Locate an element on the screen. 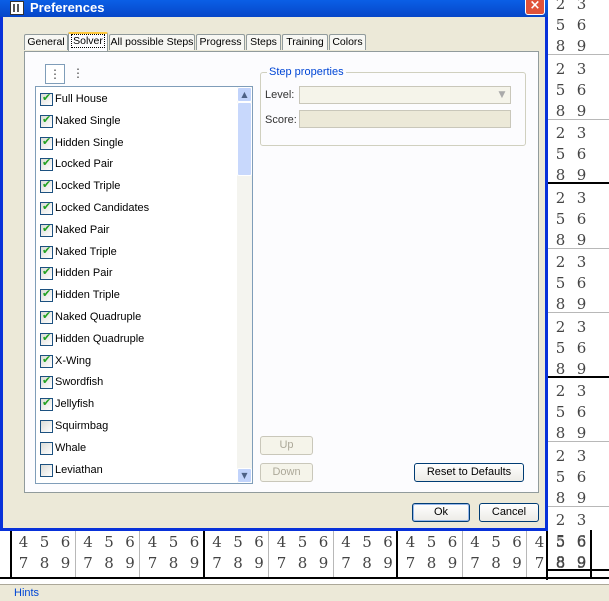 Image resolution: width=609 pixels, height=601 pixels. score-field is located at coordinates (405, 119).